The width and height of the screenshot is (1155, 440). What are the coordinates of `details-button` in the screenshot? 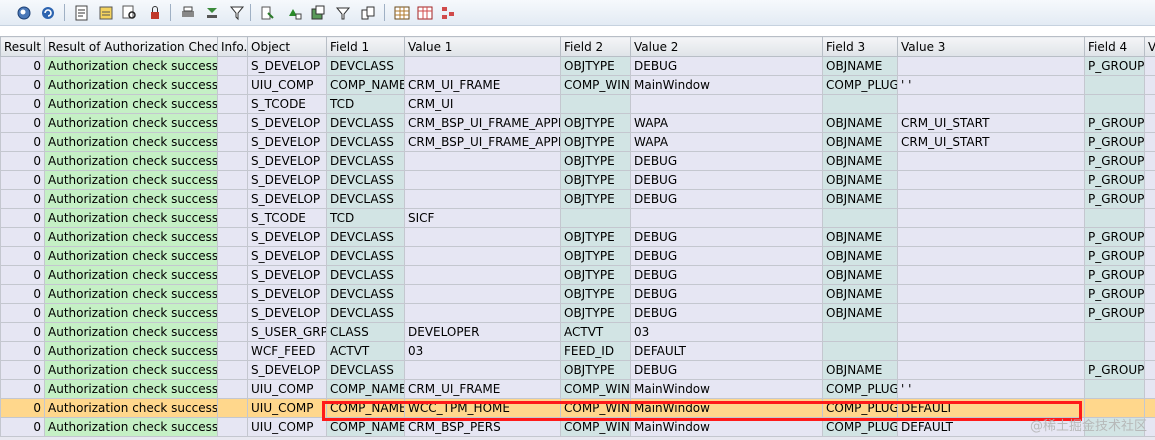 It's located at (81, 12).